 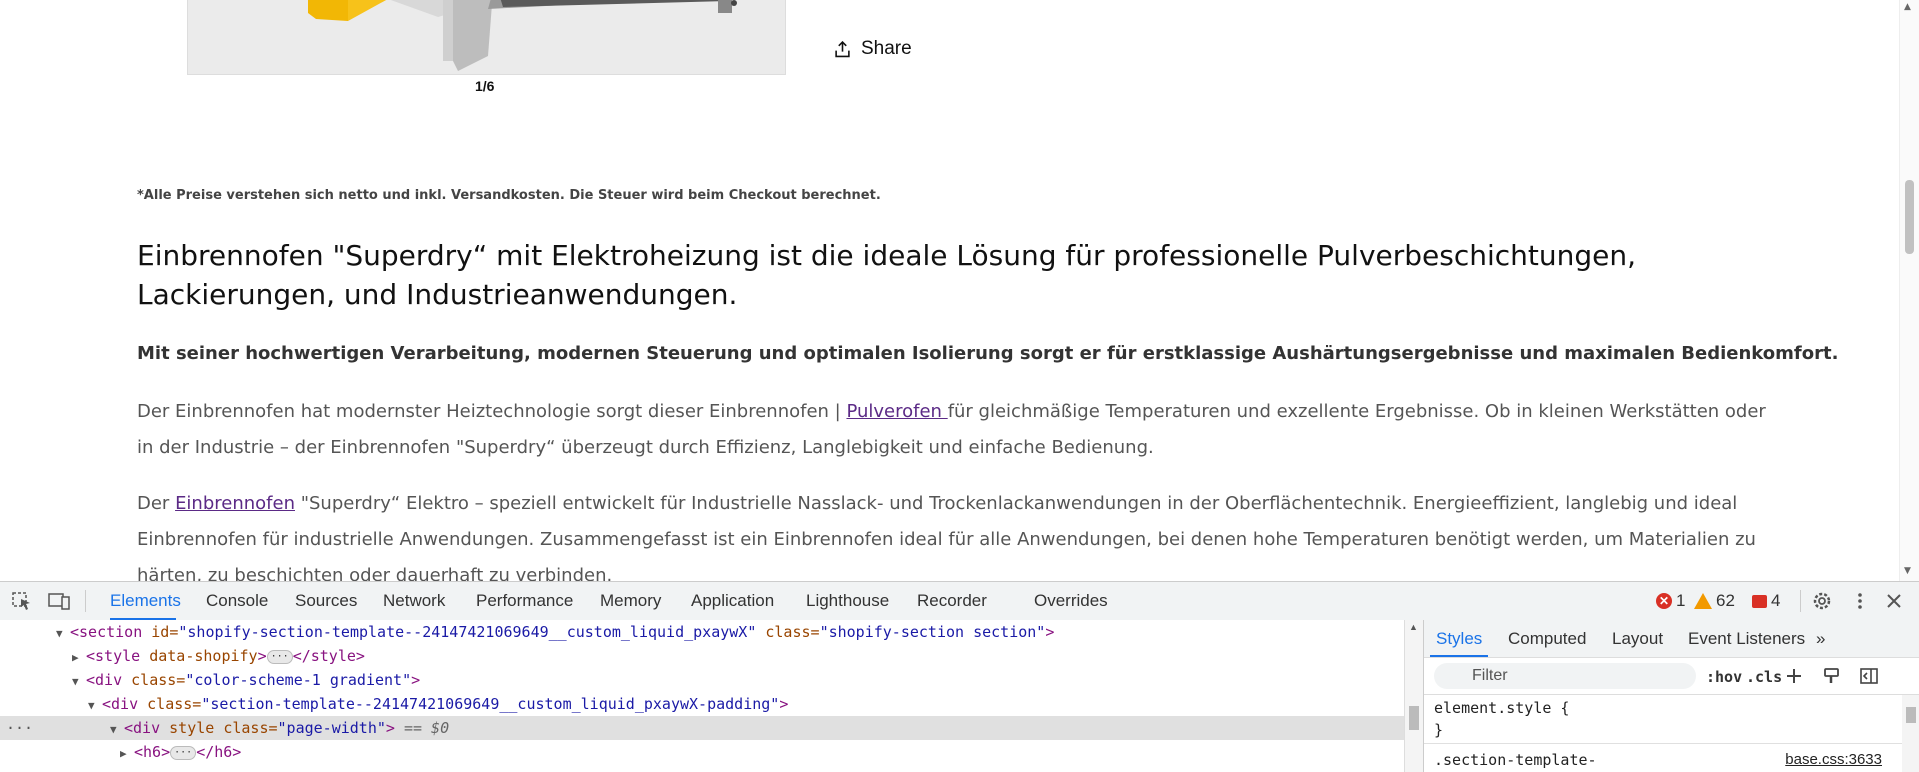 I want to click on settings-gear-icon, so click(x=1822, y=601).